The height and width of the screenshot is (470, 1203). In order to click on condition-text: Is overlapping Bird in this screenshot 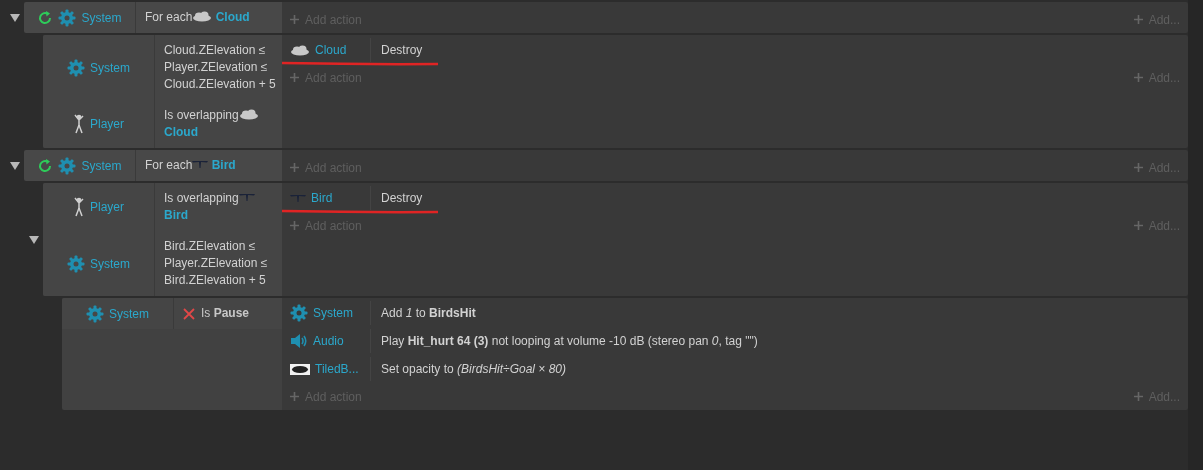, I will do `click(221, 207)`.